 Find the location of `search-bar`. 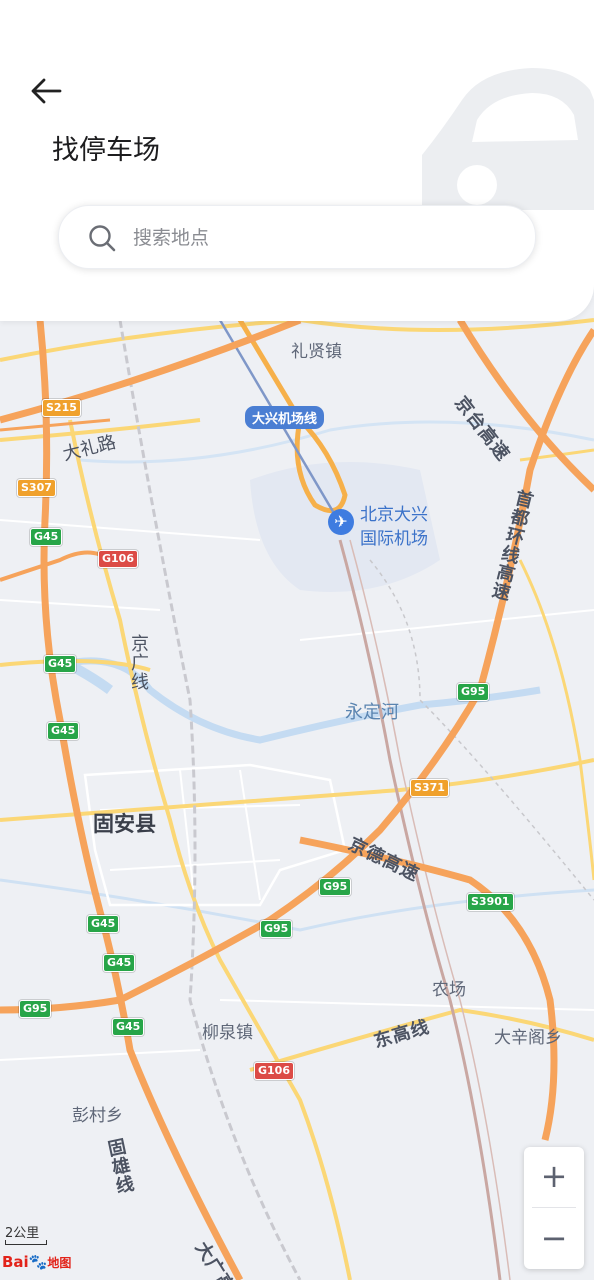

search-bar is located at coordinates (297, 237).